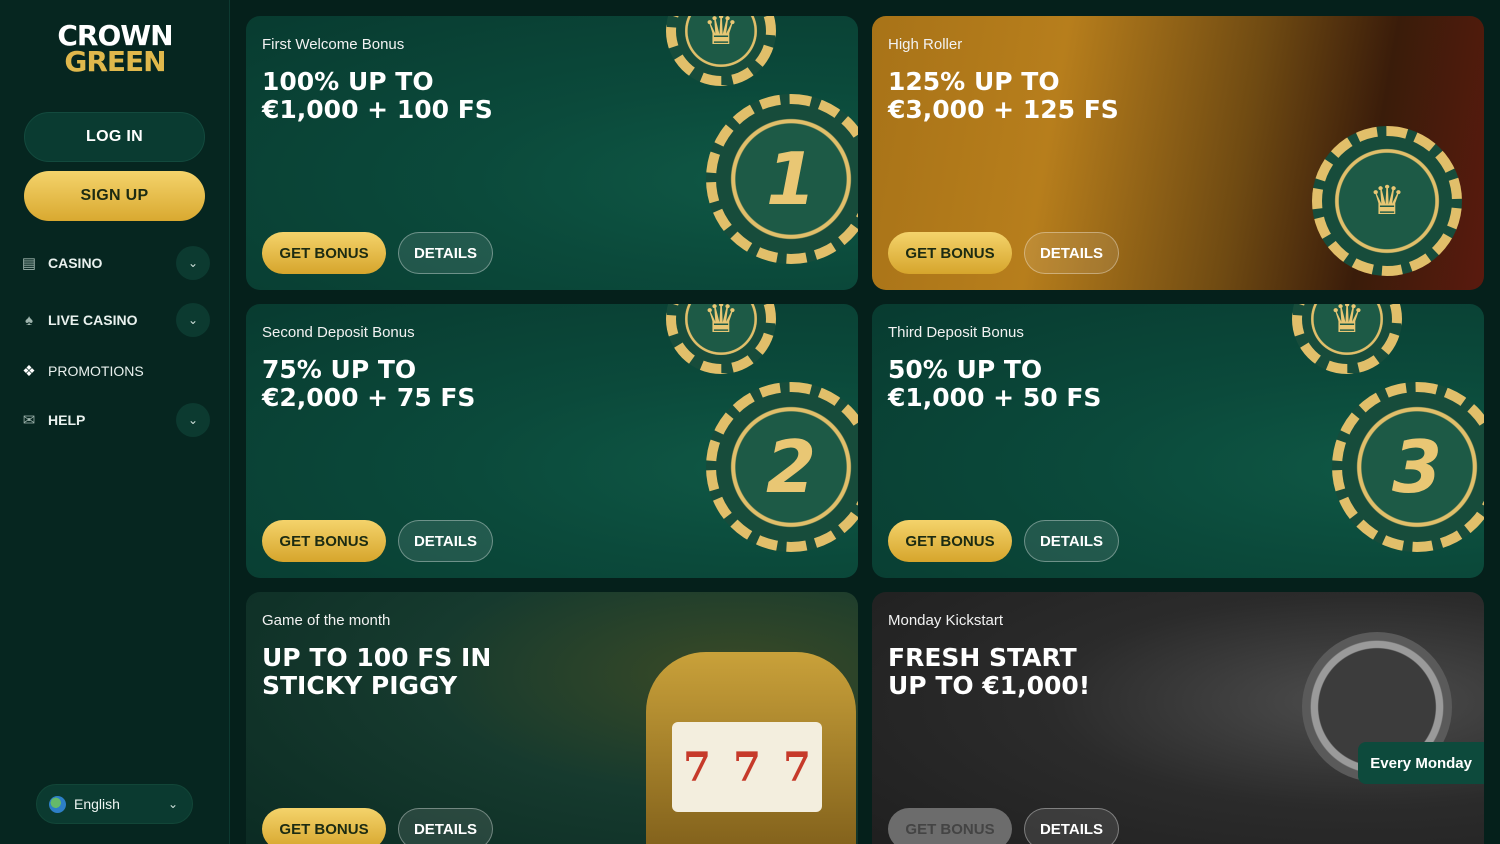 This screenshot has height=844, width=1500. Describe the element at coordinates (97, 804) in the screenshot. I see `language-label: English` at that location.